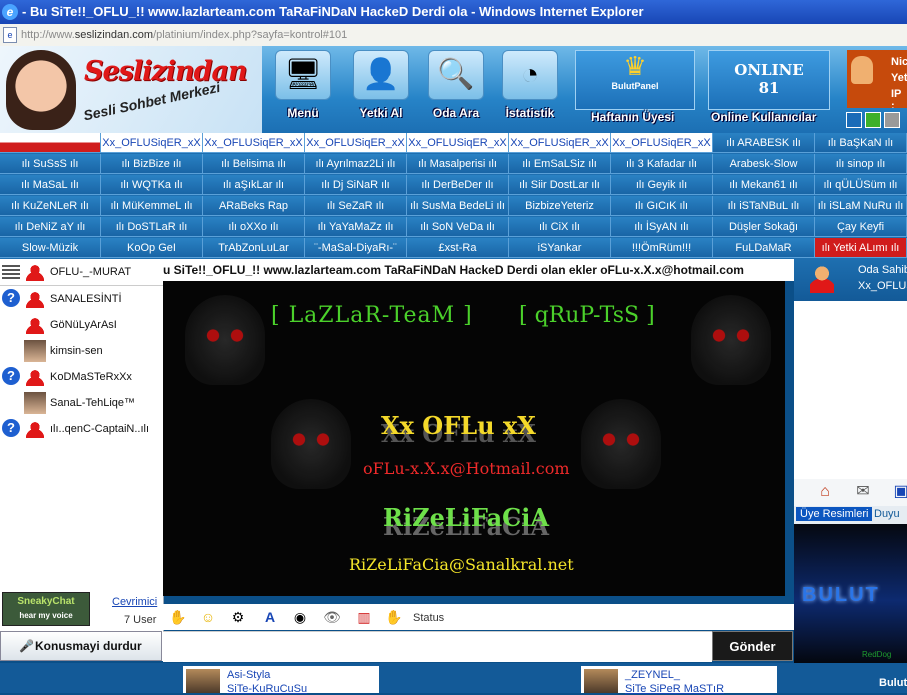  What do you see at coordinates (356, 185) in the screenshot?
I see `room-cell: ılı Dj SiNaR ılı` at bounding box center [356, 185].